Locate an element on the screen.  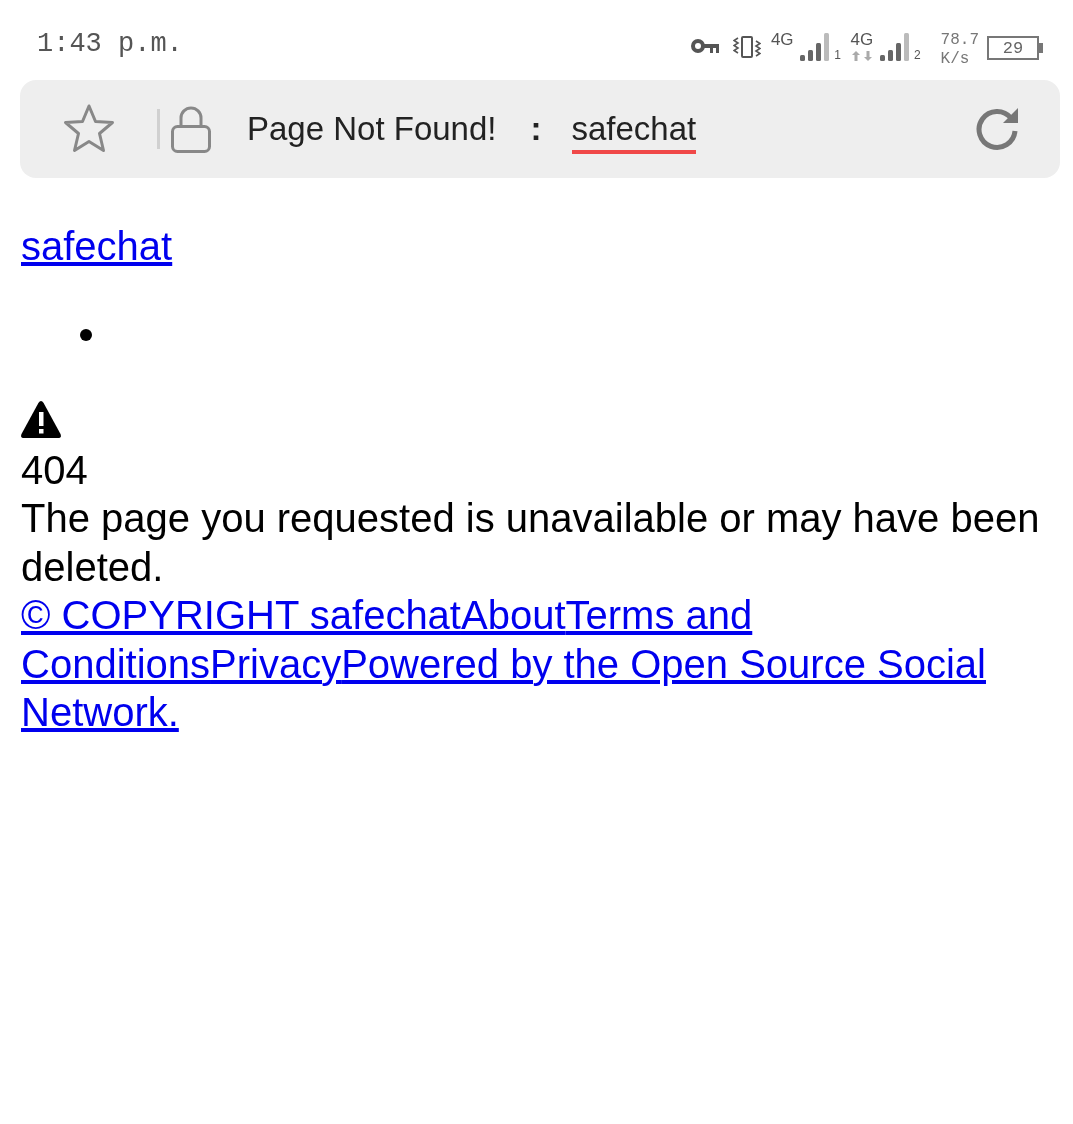
battery-indicator: 29 is located at coordinates (1015, 48).